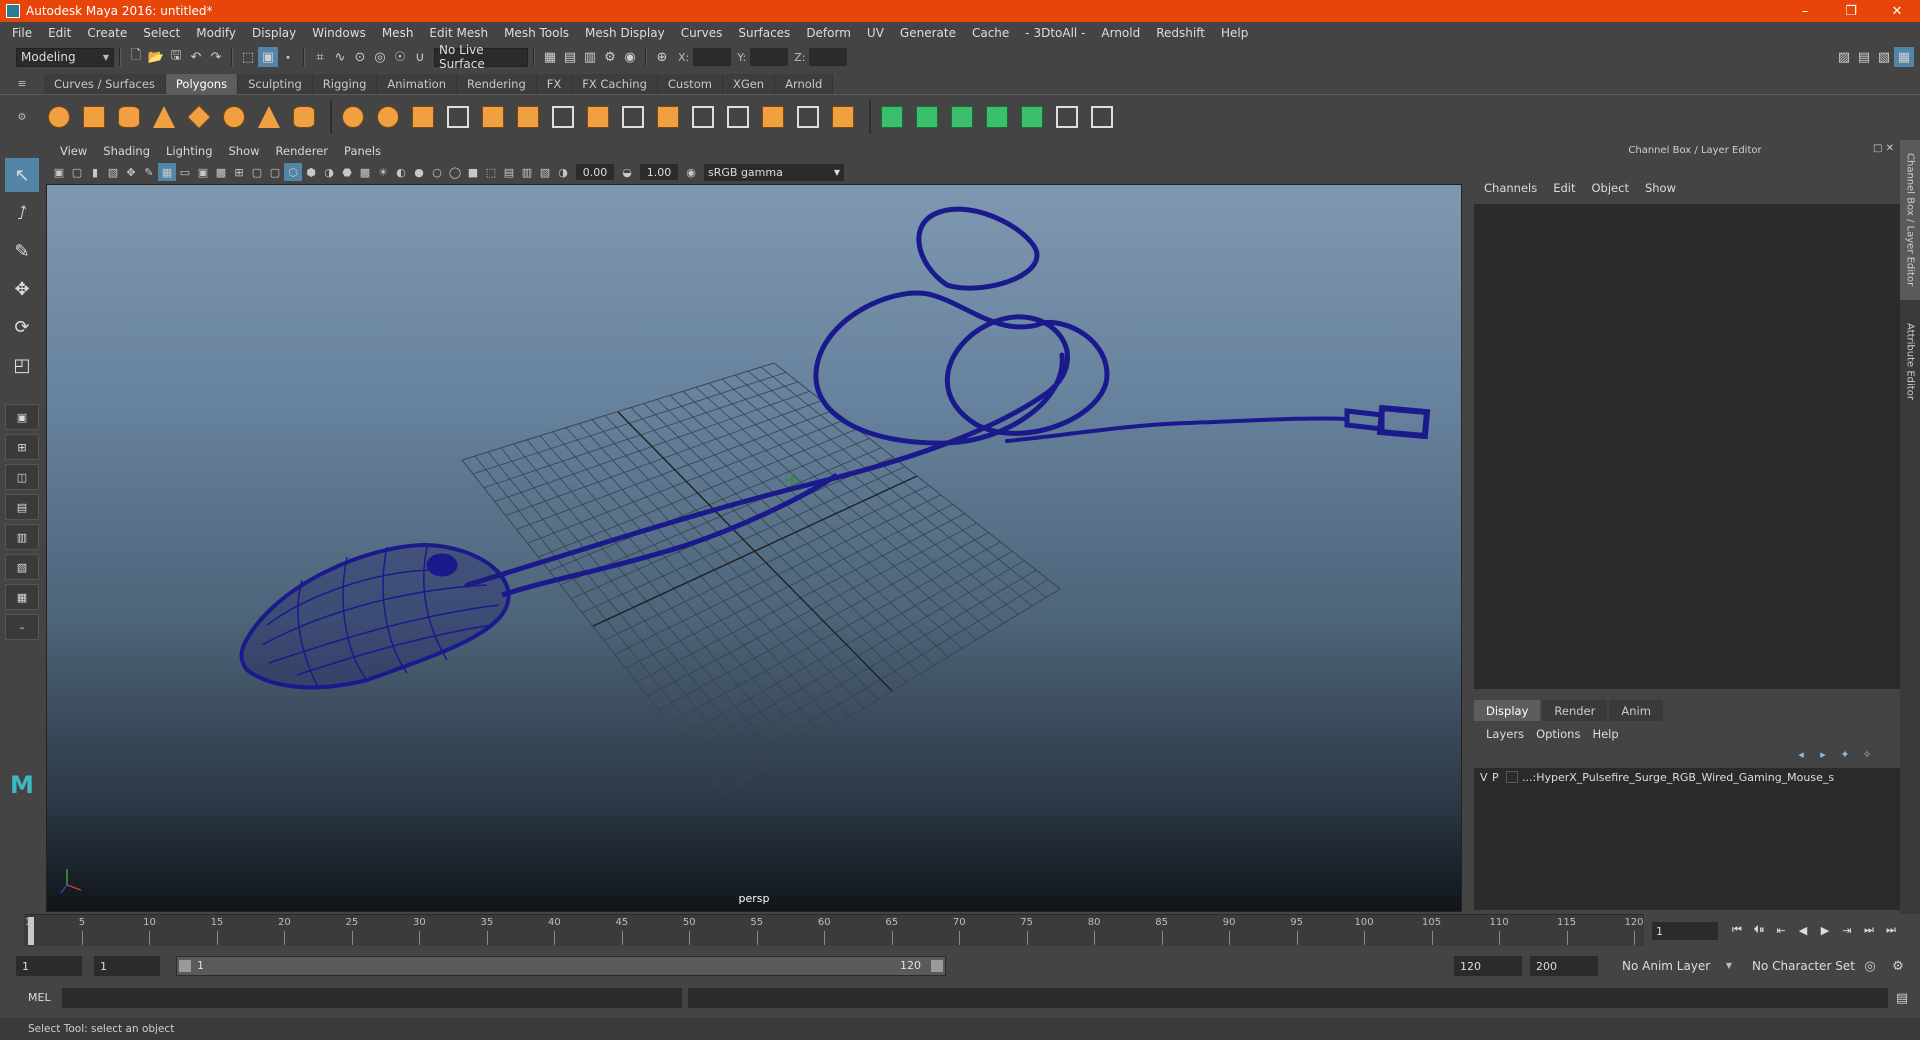 This screenshot has height=1040, width=1920. What do you see at coordinates (562, 117) in the screenshot?
I see `multi-cut-icon` at bounding box center [562, 117].